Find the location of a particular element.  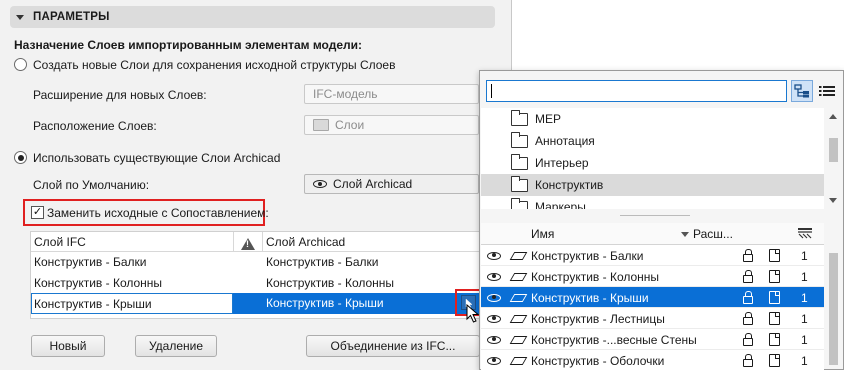

folder-item: Интерьер is located at coordinates (652, 163).